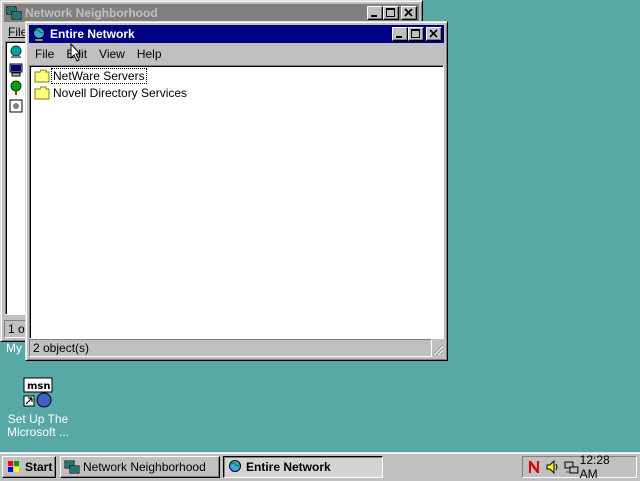 This screenshot has width=640, height=481. Describe the element at coordinates (44, 54) in the screenshot. I see `menu-file: File` at that location.